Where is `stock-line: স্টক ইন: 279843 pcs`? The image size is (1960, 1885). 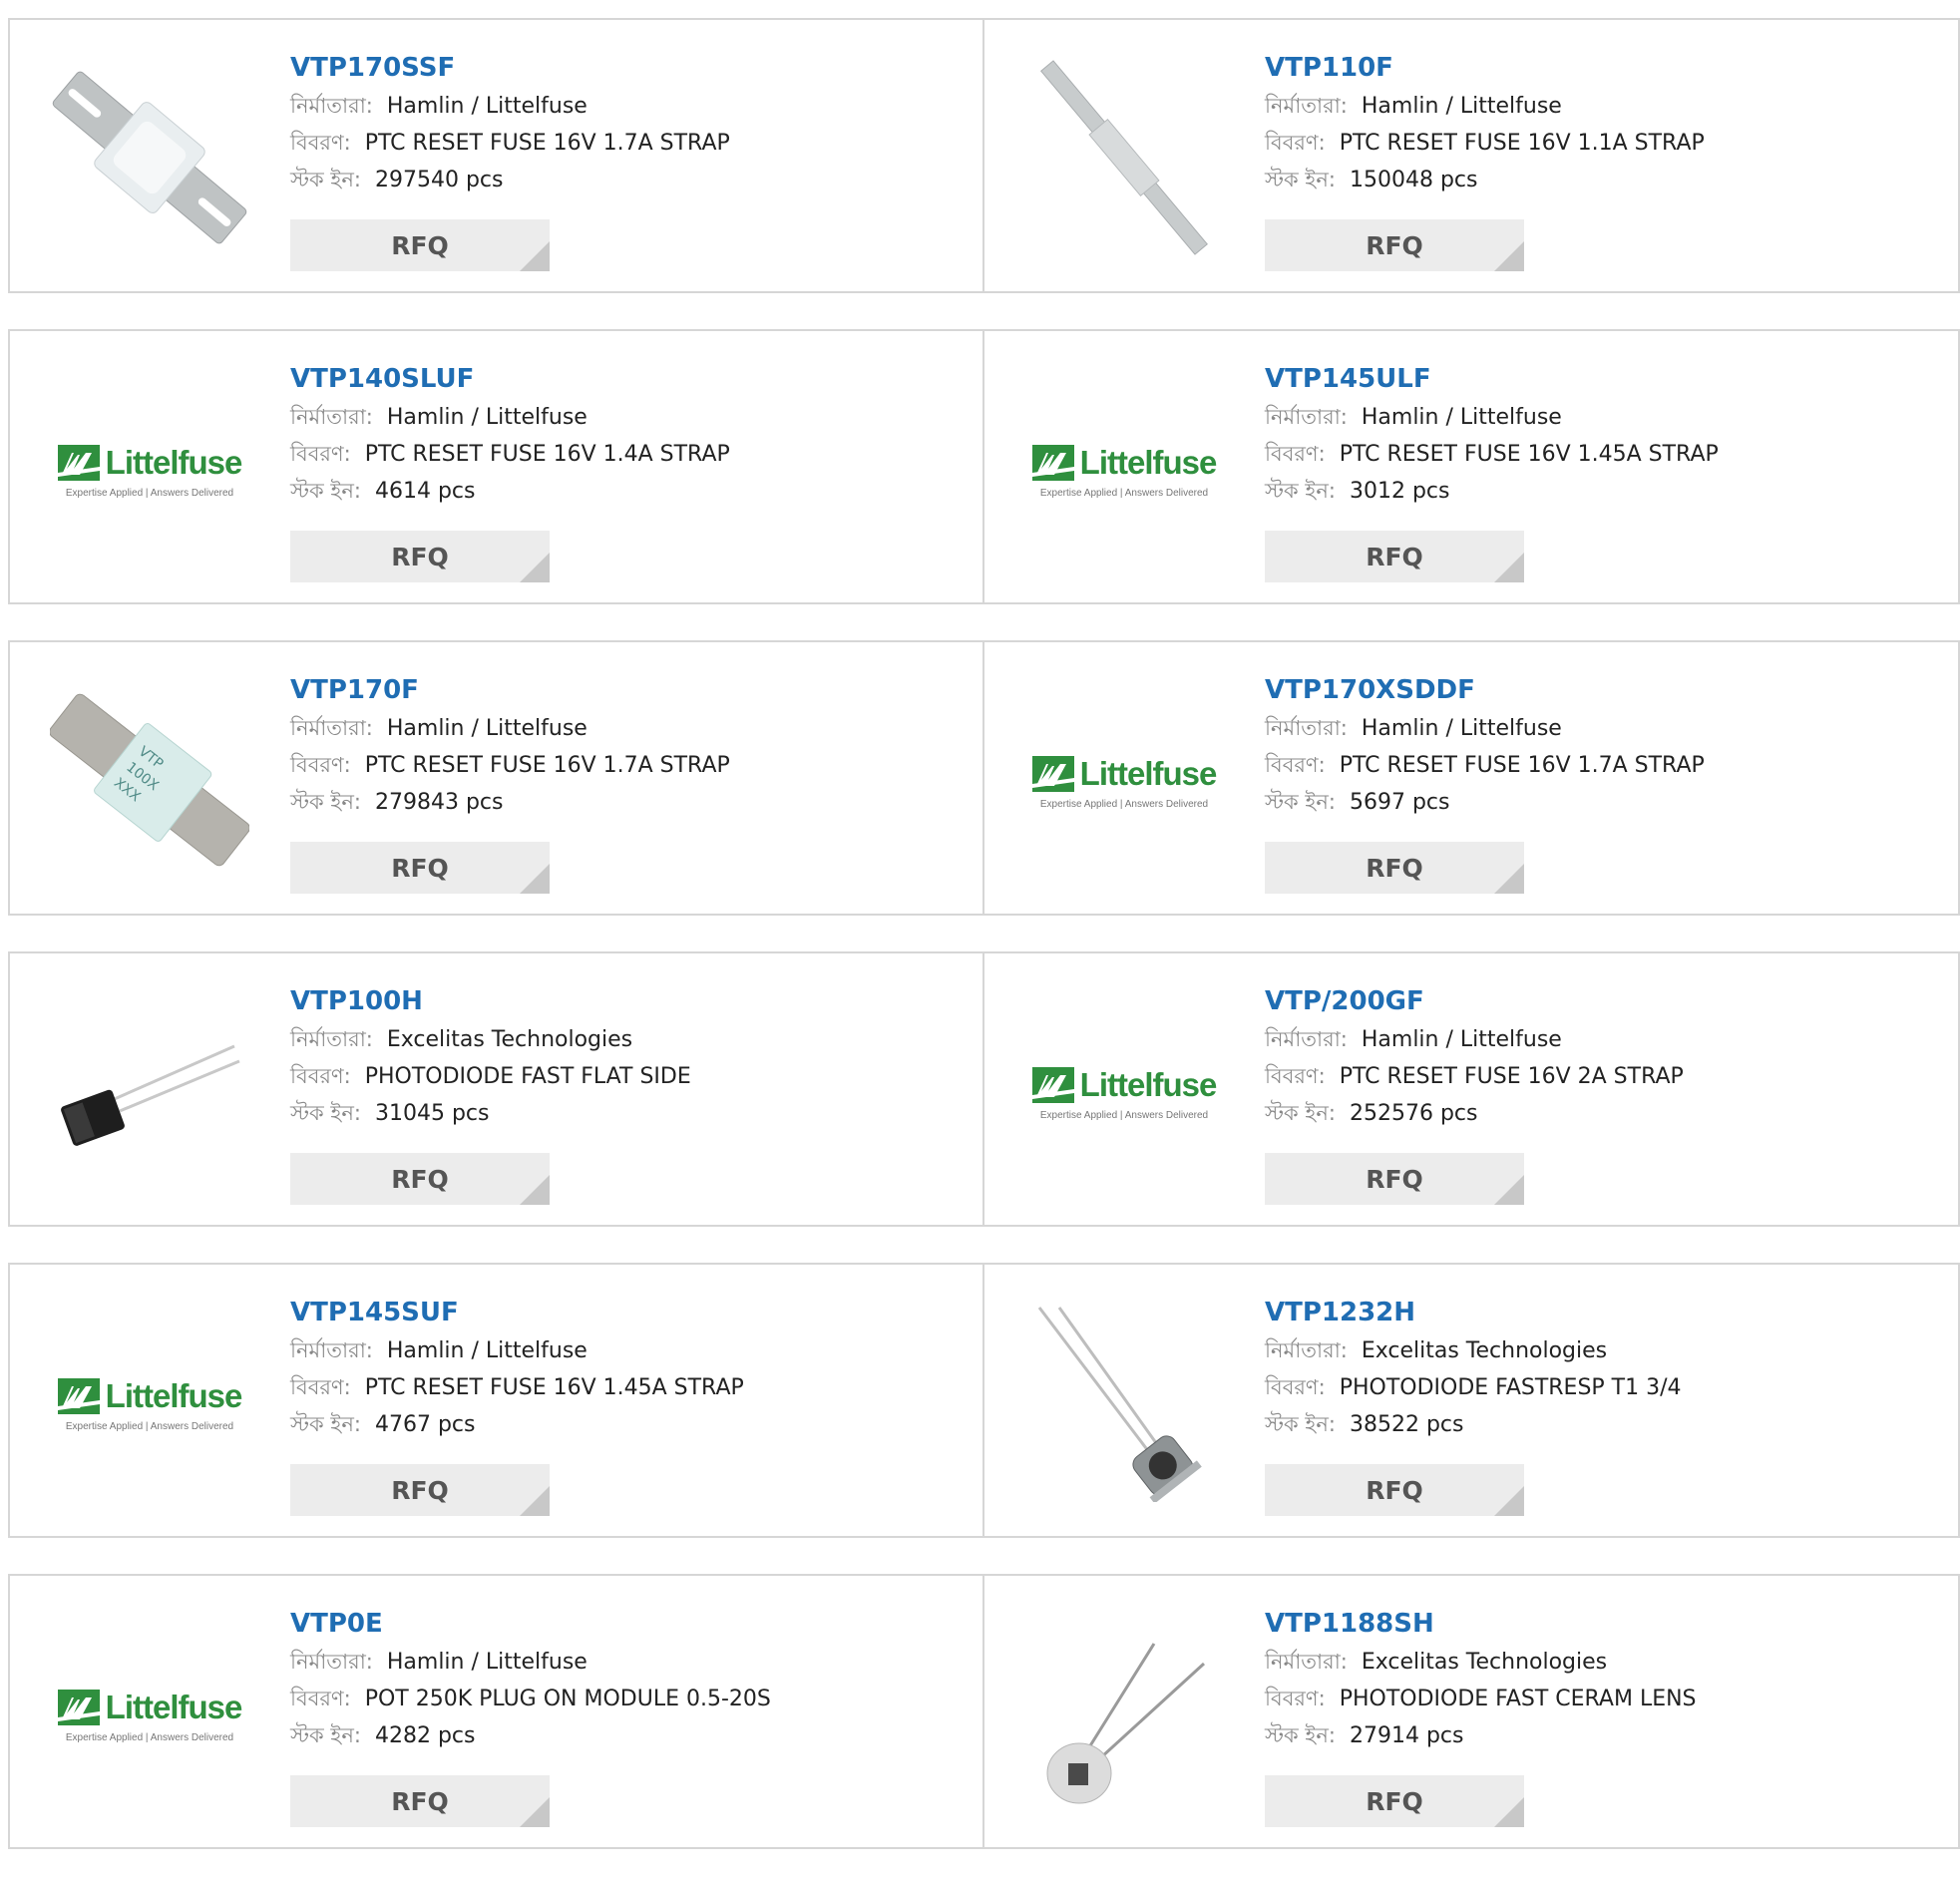
stock-line: স্টক ইন: 279843 pcs is located at coordinates (632, 802).